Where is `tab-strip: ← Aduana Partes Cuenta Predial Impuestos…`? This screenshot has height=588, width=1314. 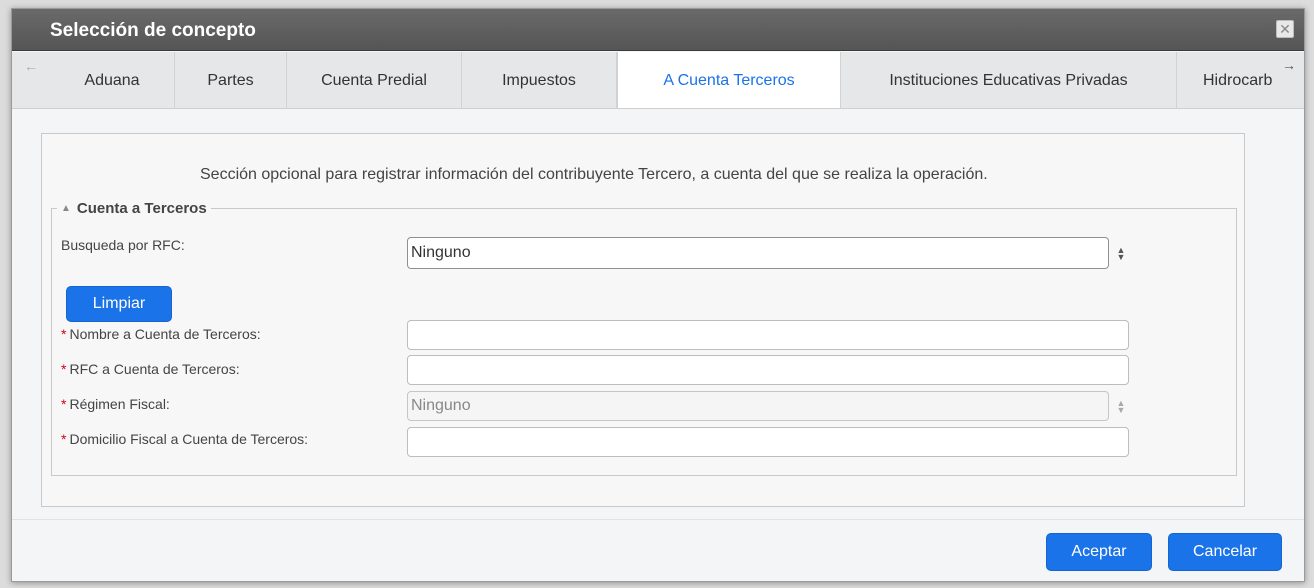 tab-strip: ← Aduana Partes Cuenta Predial Impuestos… is located at coordinates (658, 80).